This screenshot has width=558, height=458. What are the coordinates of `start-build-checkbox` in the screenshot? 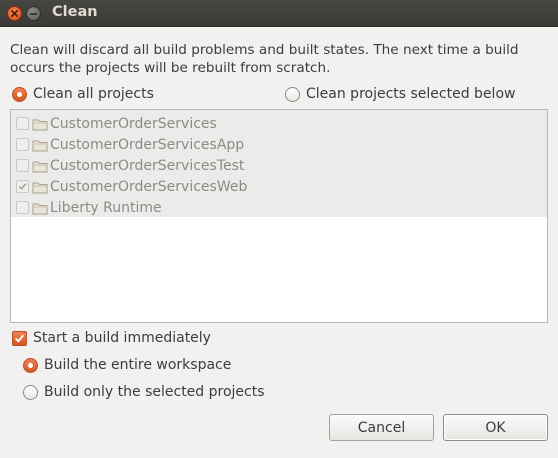 It's located at (19, 338).